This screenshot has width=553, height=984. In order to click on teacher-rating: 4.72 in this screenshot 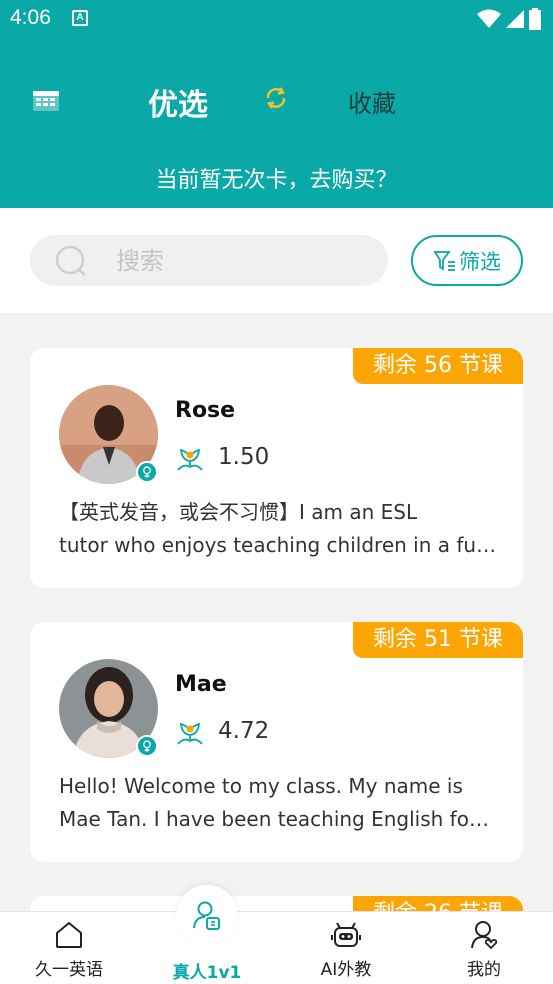, I will do `click(244, 731)`.